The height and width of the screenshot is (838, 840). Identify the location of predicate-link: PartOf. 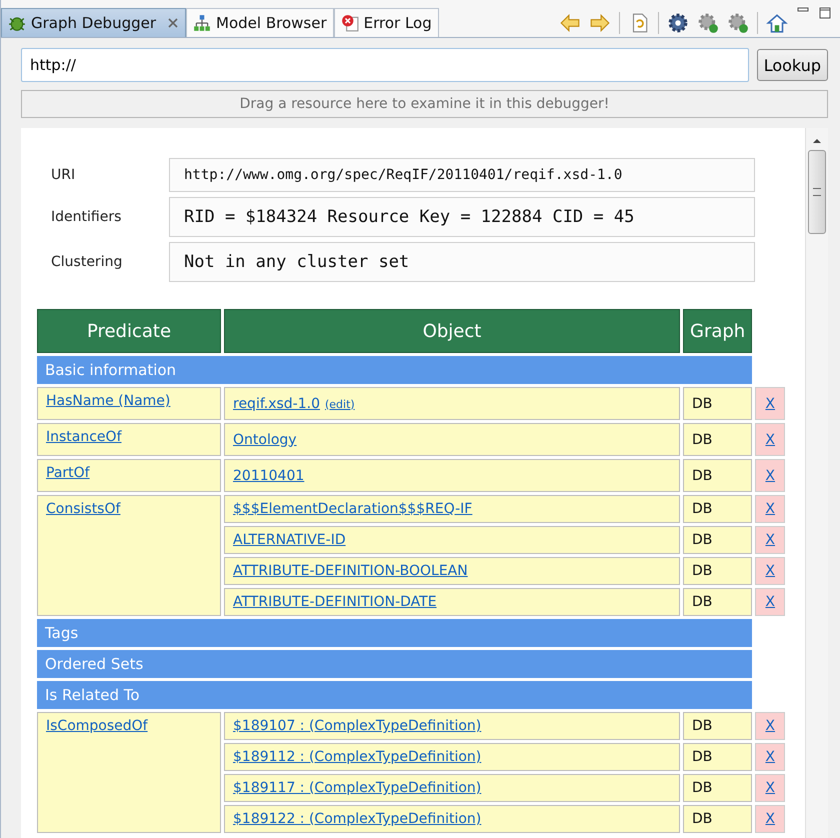
(68, 473).